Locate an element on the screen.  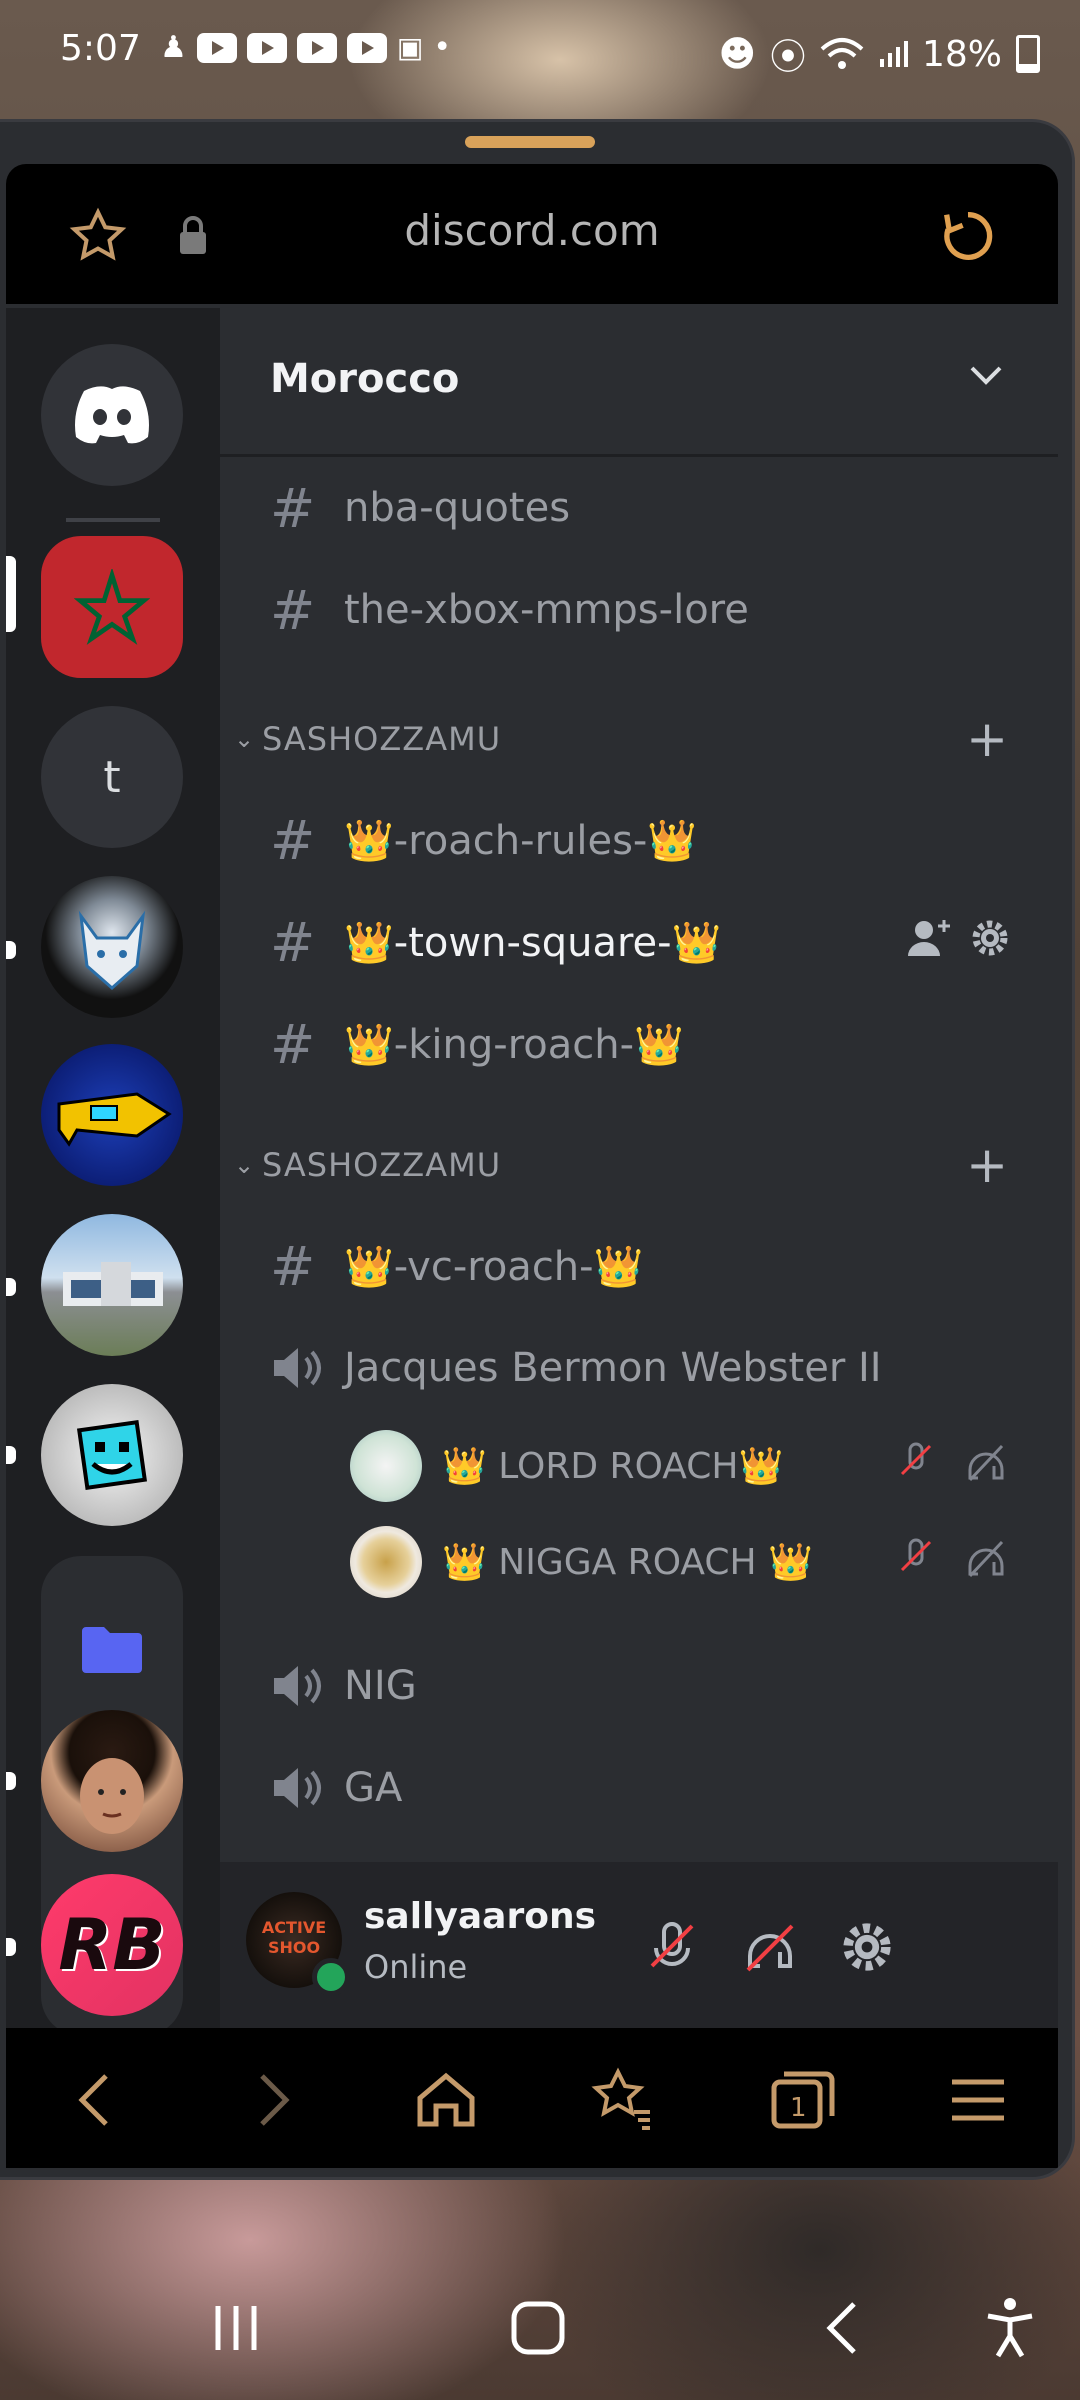
system-status-icons: ☻ ⦿ 18% is located at coordinates (879, 54).